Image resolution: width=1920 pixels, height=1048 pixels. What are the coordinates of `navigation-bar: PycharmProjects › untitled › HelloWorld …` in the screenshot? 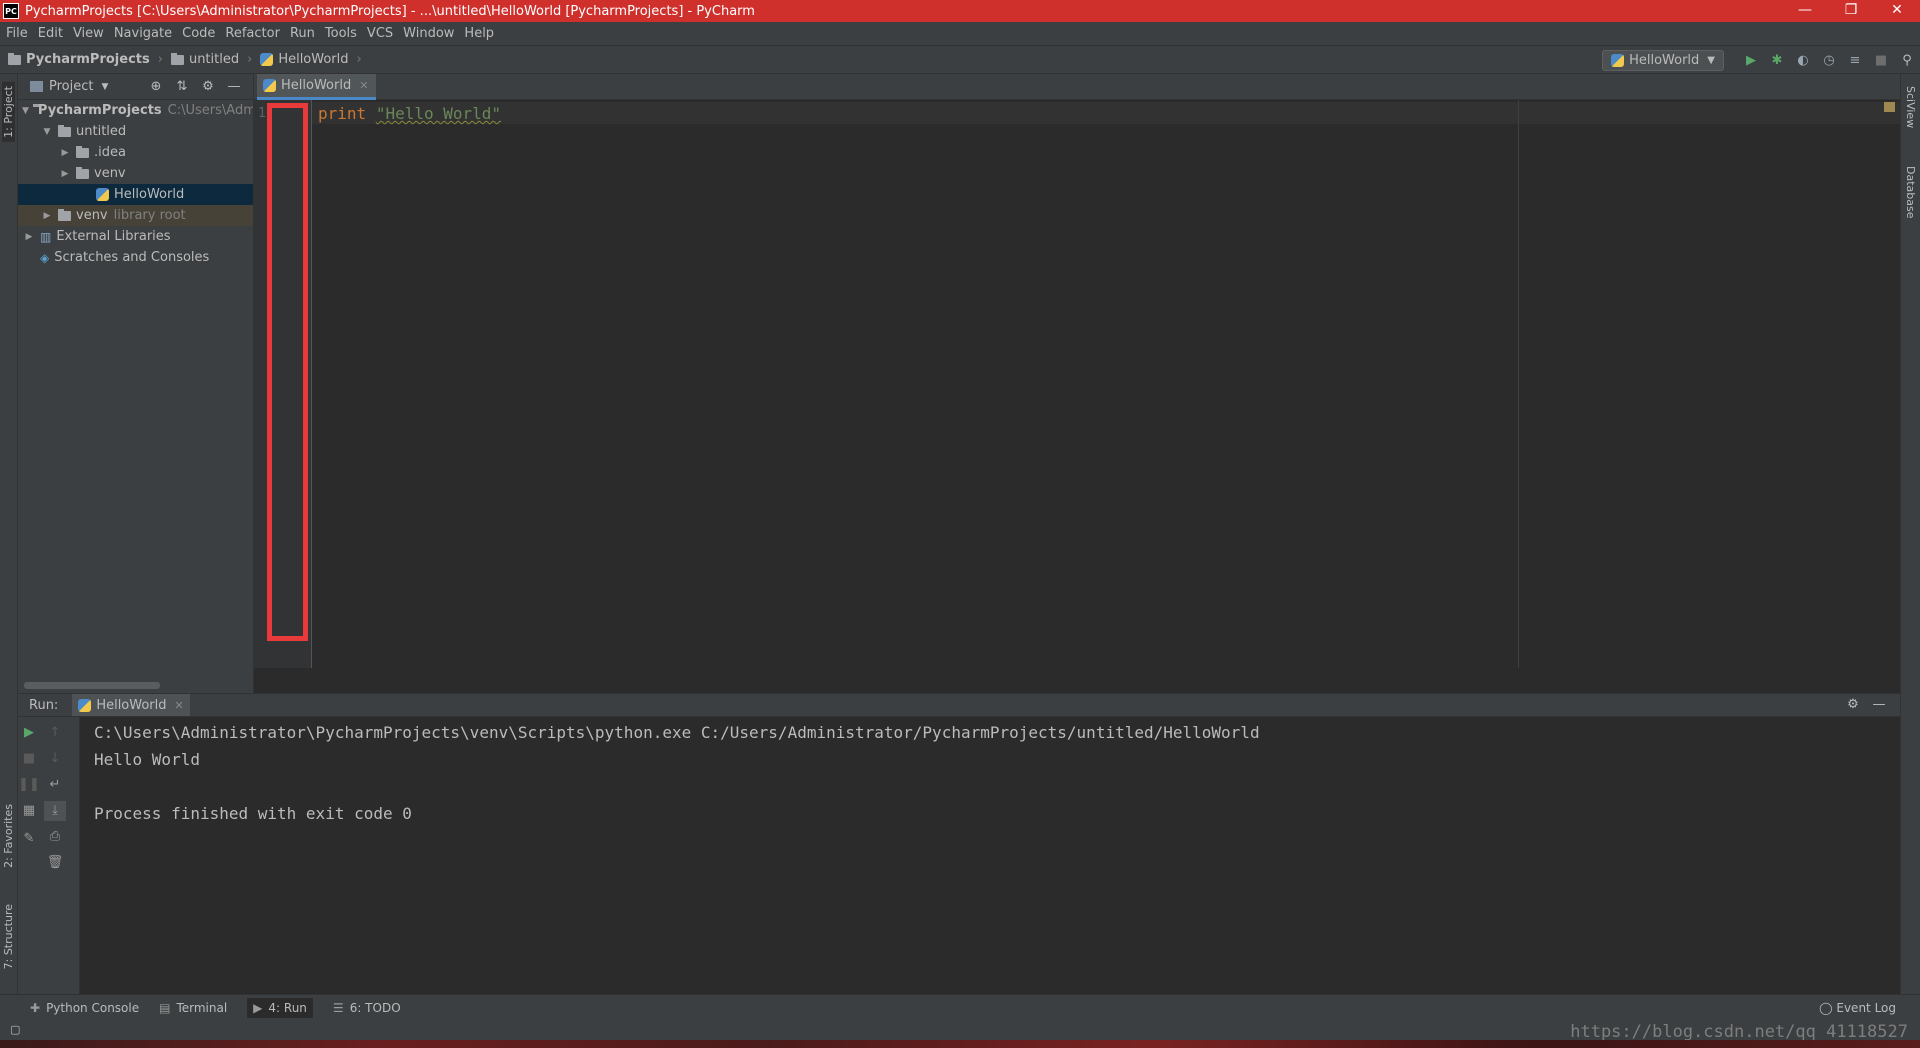 It's located at (960, 59).